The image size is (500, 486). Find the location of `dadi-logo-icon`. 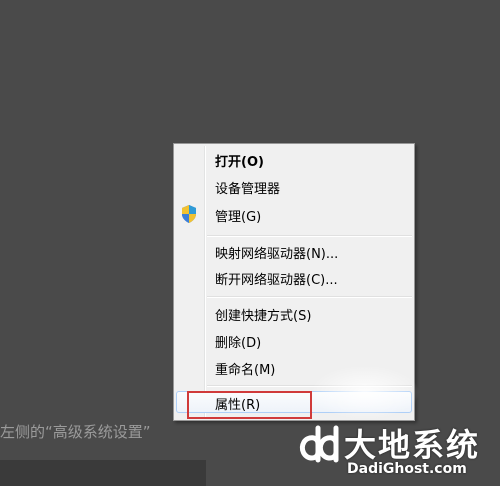

dadi-logo-icon is located at coordinates (319, 444).